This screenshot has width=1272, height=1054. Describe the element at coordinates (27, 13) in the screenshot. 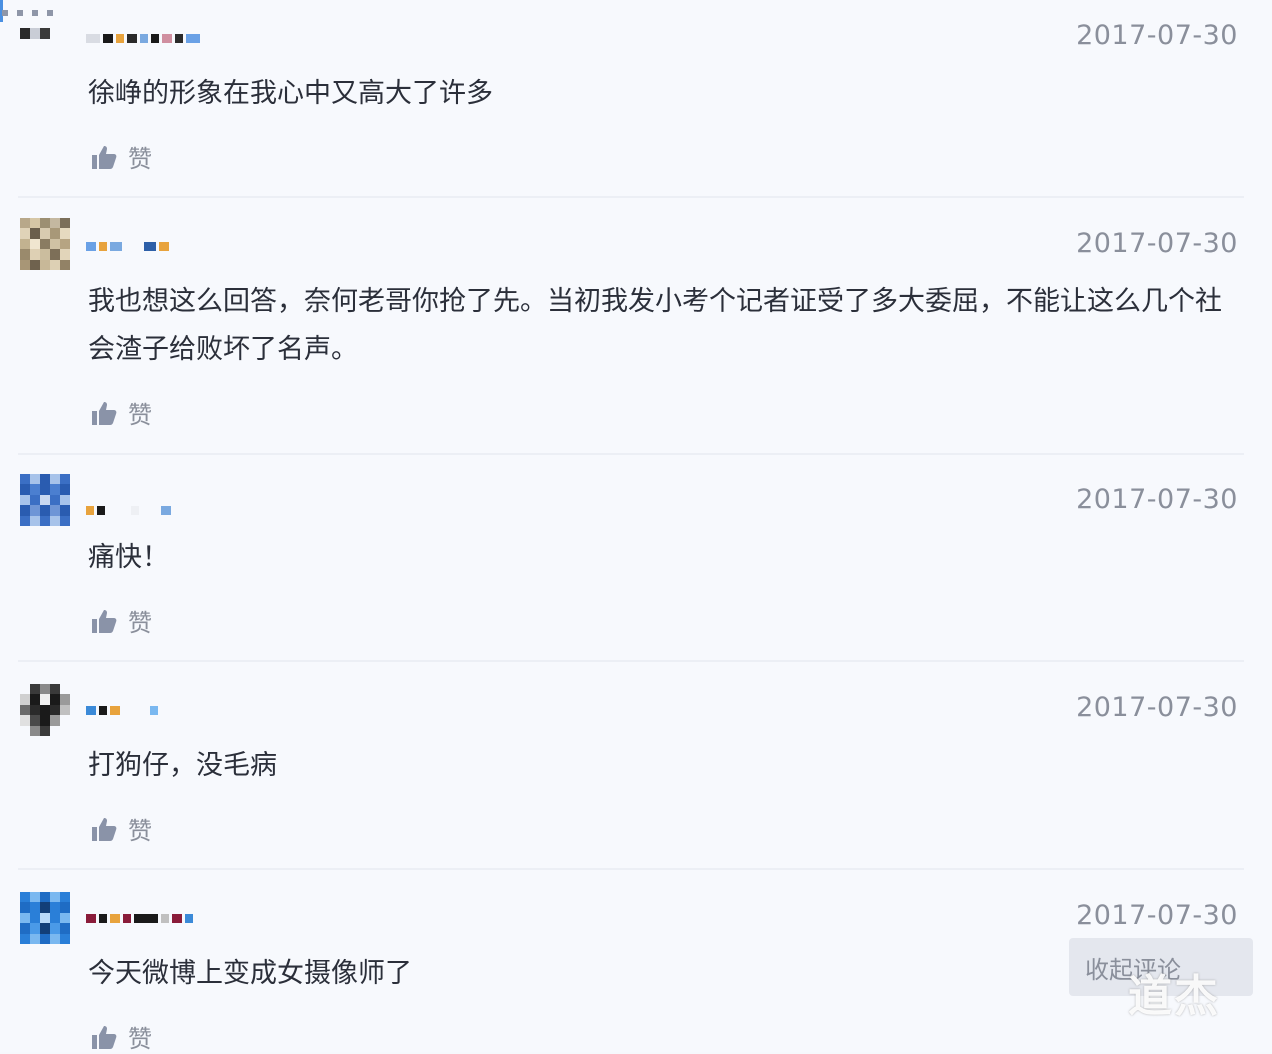

I see `more-dots-icon` at that location.